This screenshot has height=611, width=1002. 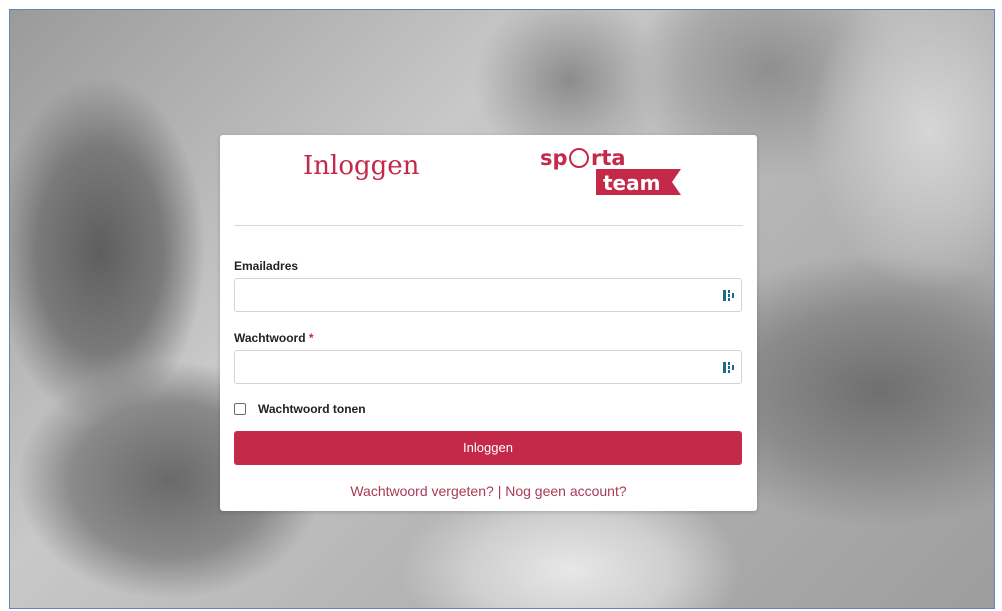 I want to click on forgot-password-link: Wachtwoord vergeten?, so click(x=421, y=491).